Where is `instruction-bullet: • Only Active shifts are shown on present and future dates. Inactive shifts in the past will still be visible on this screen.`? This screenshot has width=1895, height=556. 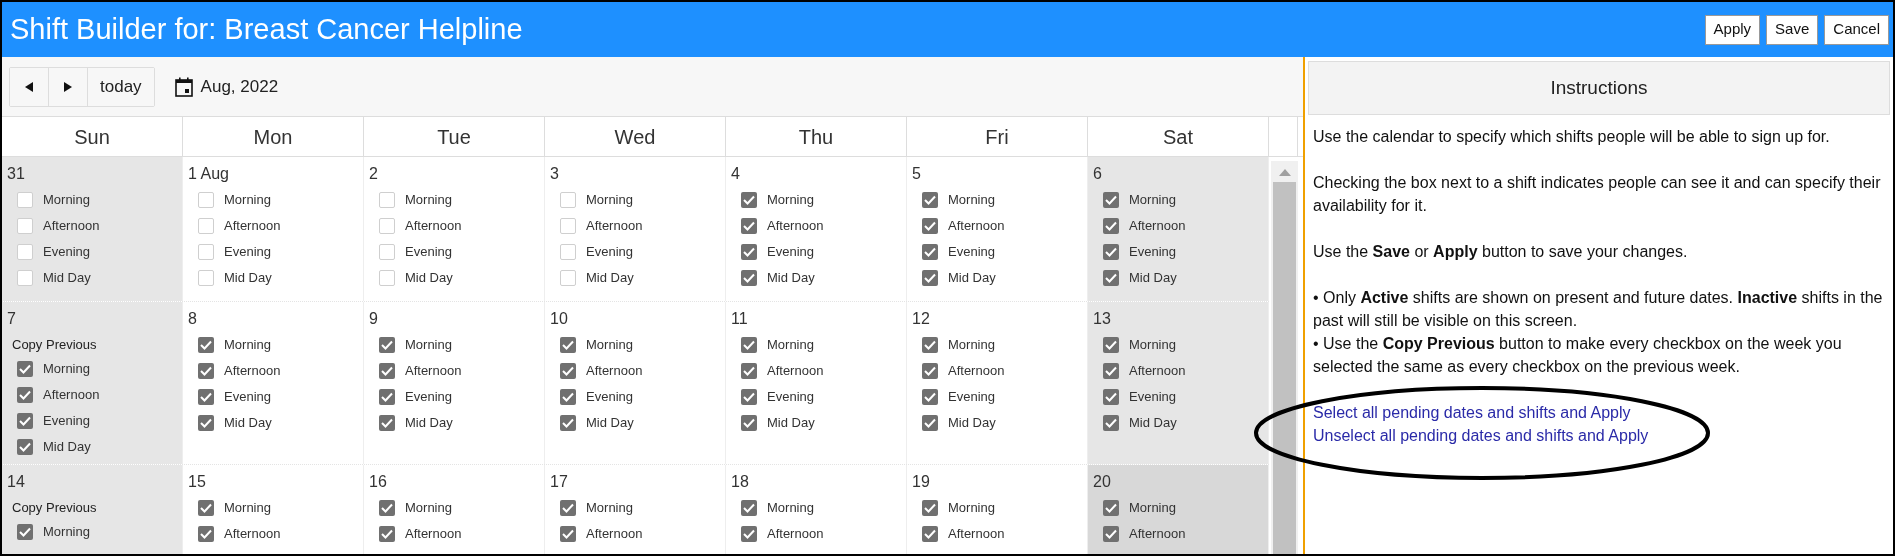 instruction-bullet: • Only Active shifts are shown on present and future dates. Inactive shifts in the past will still be visible on this screen. is located at coordinates (1598, 309).